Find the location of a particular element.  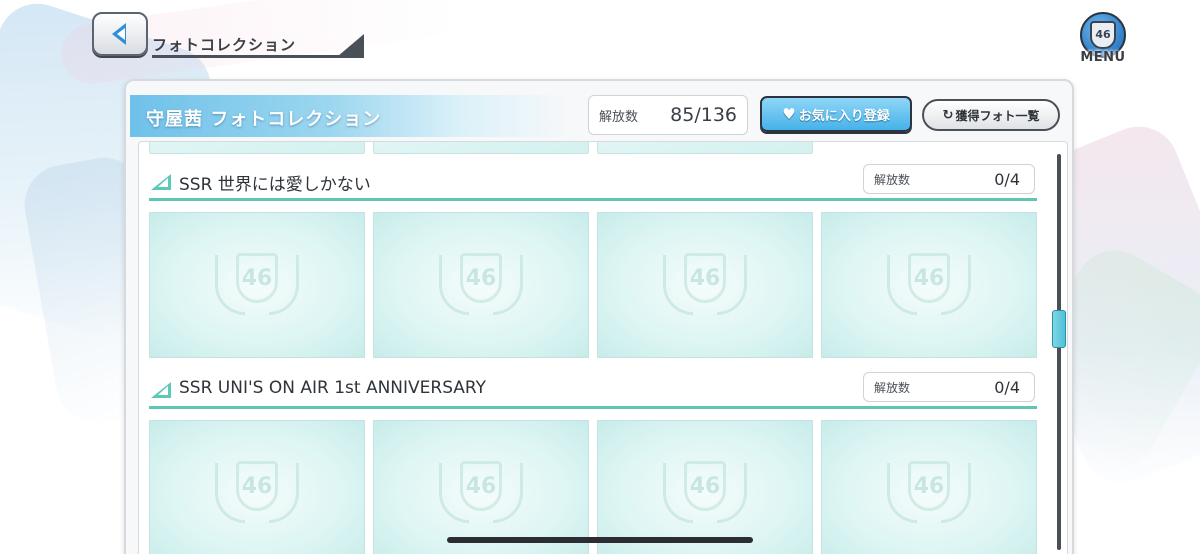

section-header: SSR UNI'S ON AIR 1st ANNIVERSARY 解放数 0/4 is located at coordinates (593, 392).